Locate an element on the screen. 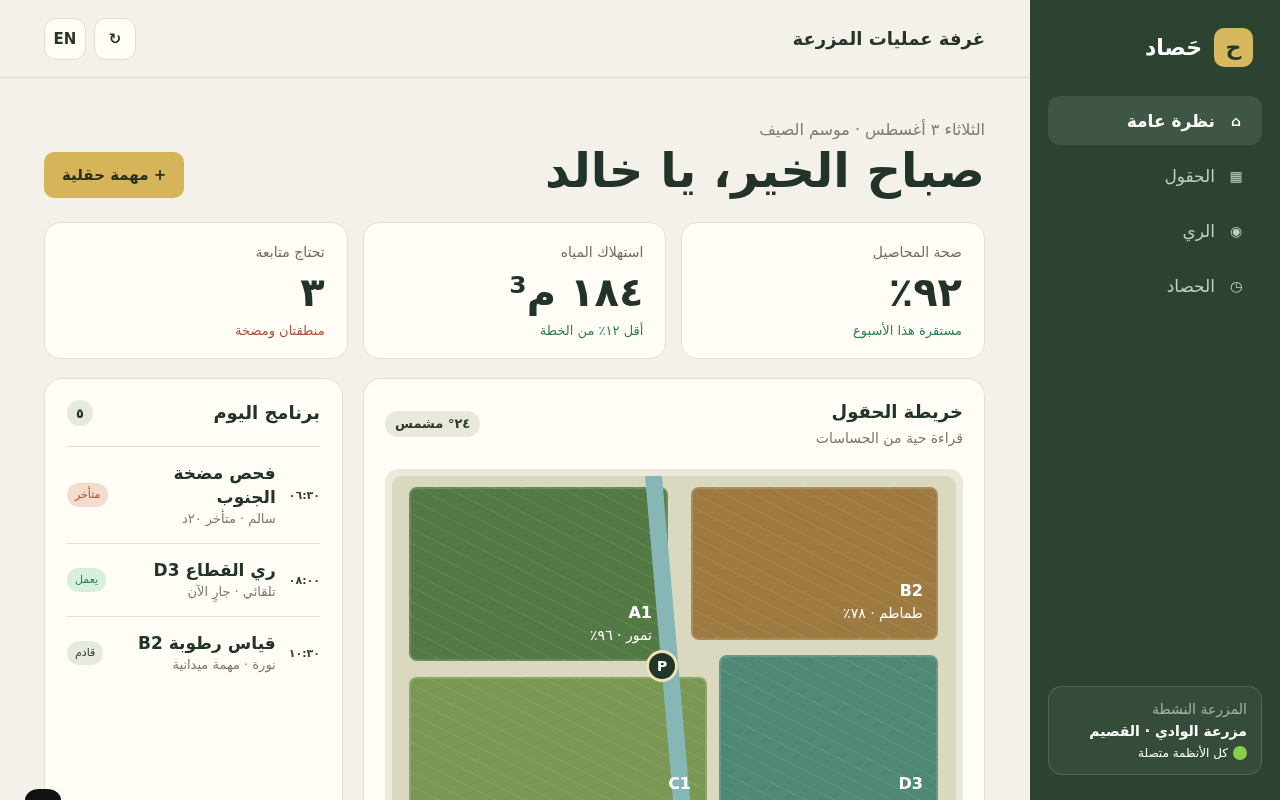 This screenshot has height=800, width=1280. stat-label: صحة المحاصيل is located at coordinates (917, 252).